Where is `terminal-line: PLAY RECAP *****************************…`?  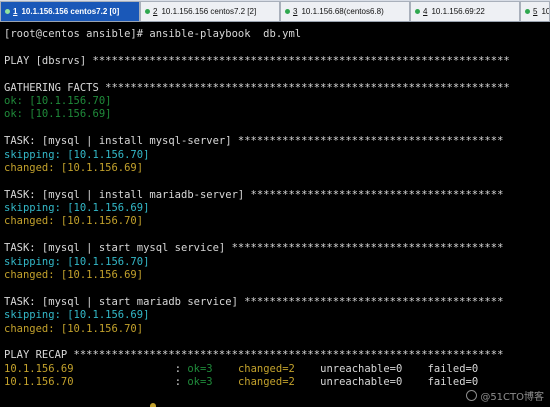 terminal-line: PLAY RECAP *****************************… is located at coordinates (275, 355).